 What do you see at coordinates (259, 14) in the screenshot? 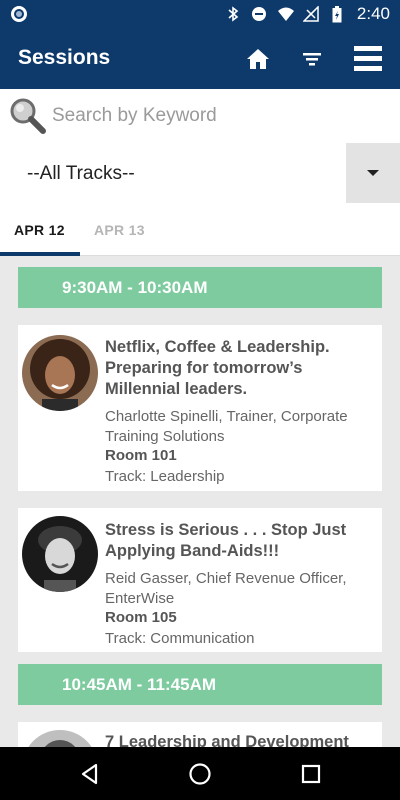
I see `dnd-icon` at bounding box center [259, 14].